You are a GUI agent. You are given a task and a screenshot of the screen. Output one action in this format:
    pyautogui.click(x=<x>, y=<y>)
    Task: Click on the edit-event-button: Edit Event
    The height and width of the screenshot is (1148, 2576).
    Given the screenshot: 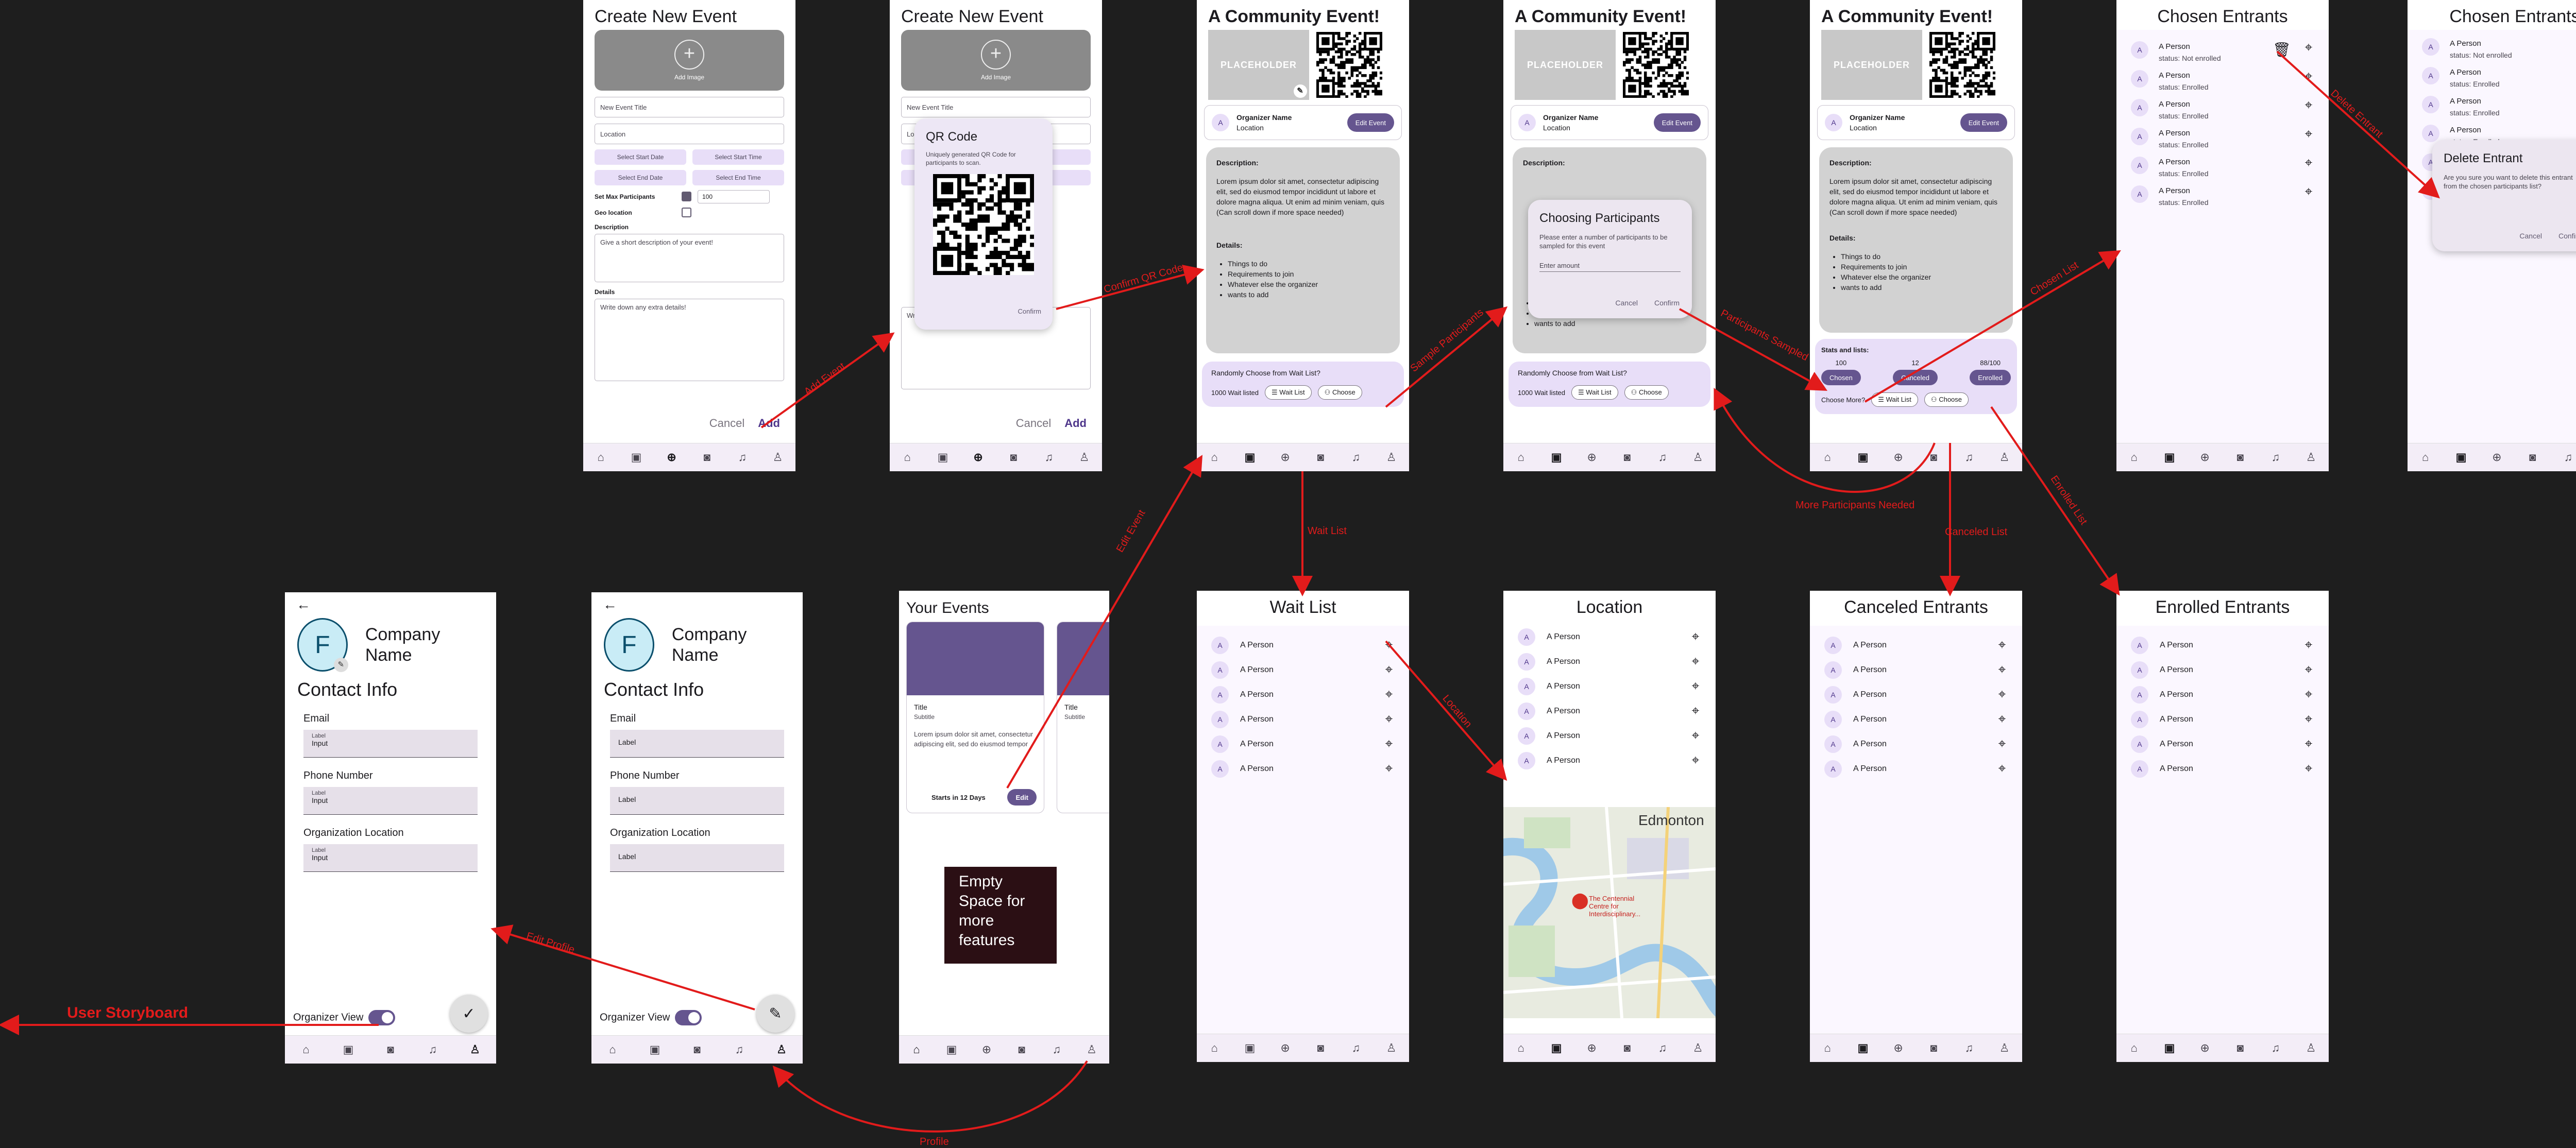 What is the action you would take?
    pyautogui.click(x=1370, y=122)
    